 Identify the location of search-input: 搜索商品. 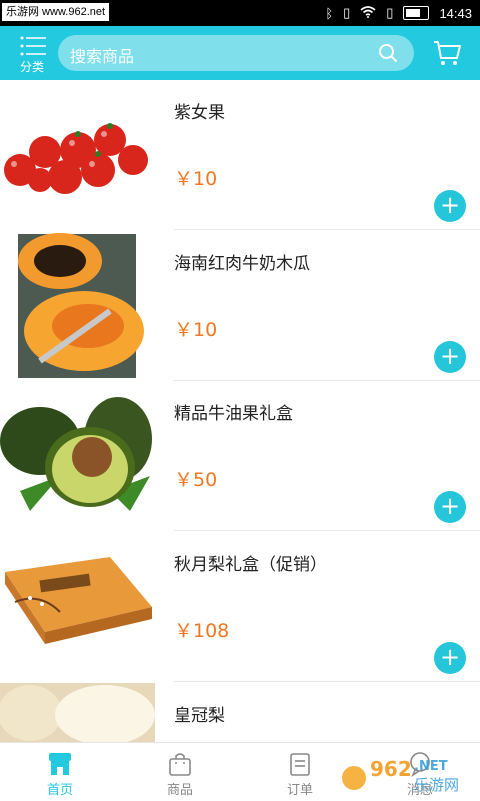
(236, 53).